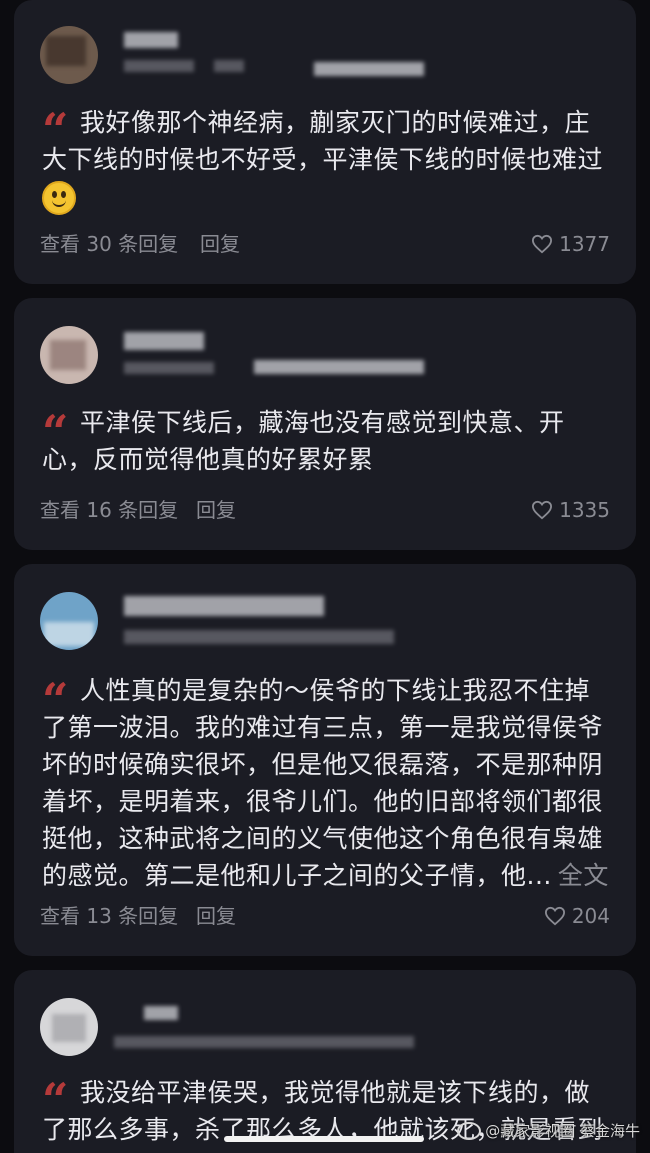 The image size is (650, 1153). I want to click on like-button: 204, so click(577, 916).